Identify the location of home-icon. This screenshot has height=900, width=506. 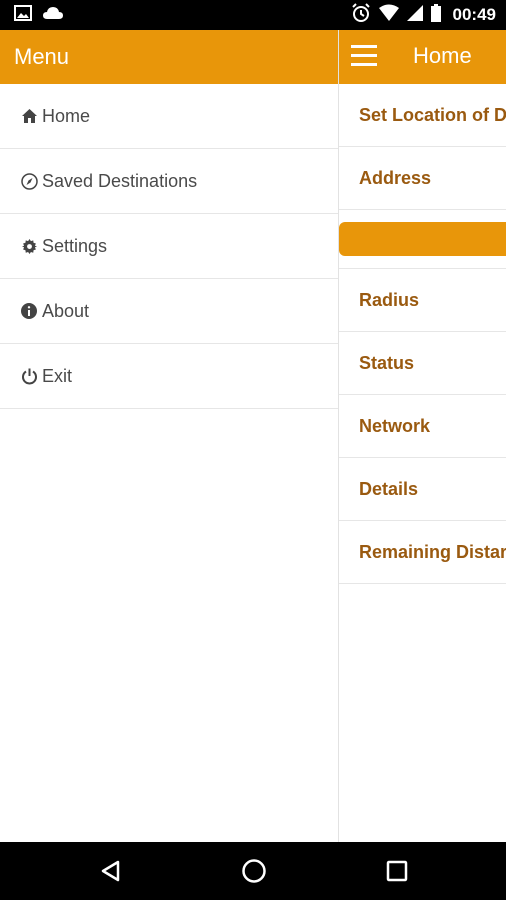
(29, 116).